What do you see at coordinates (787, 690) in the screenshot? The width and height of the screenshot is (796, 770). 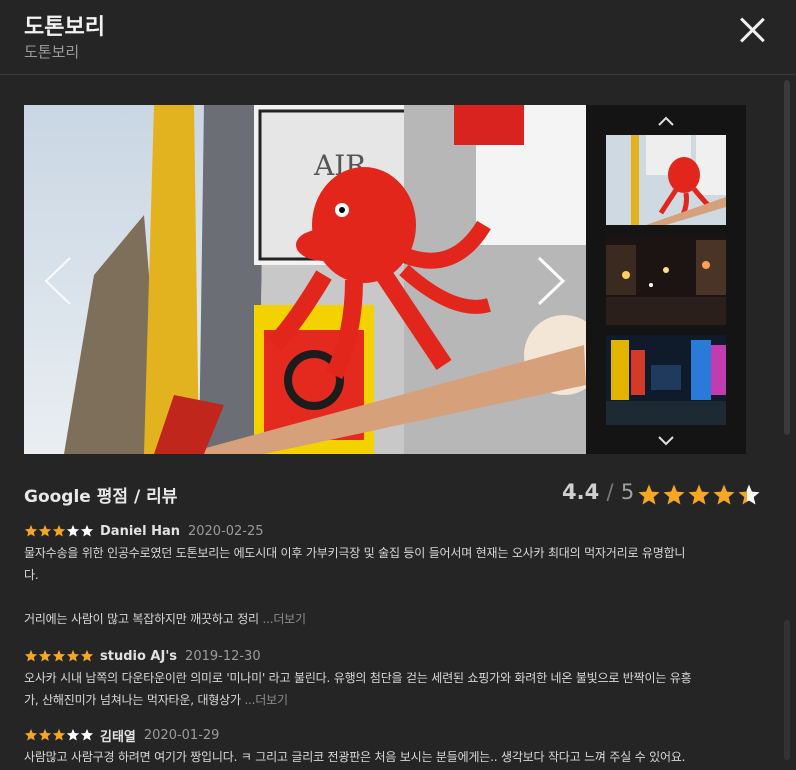 I see `scrollbar-track` at bounding box center [787, 690].